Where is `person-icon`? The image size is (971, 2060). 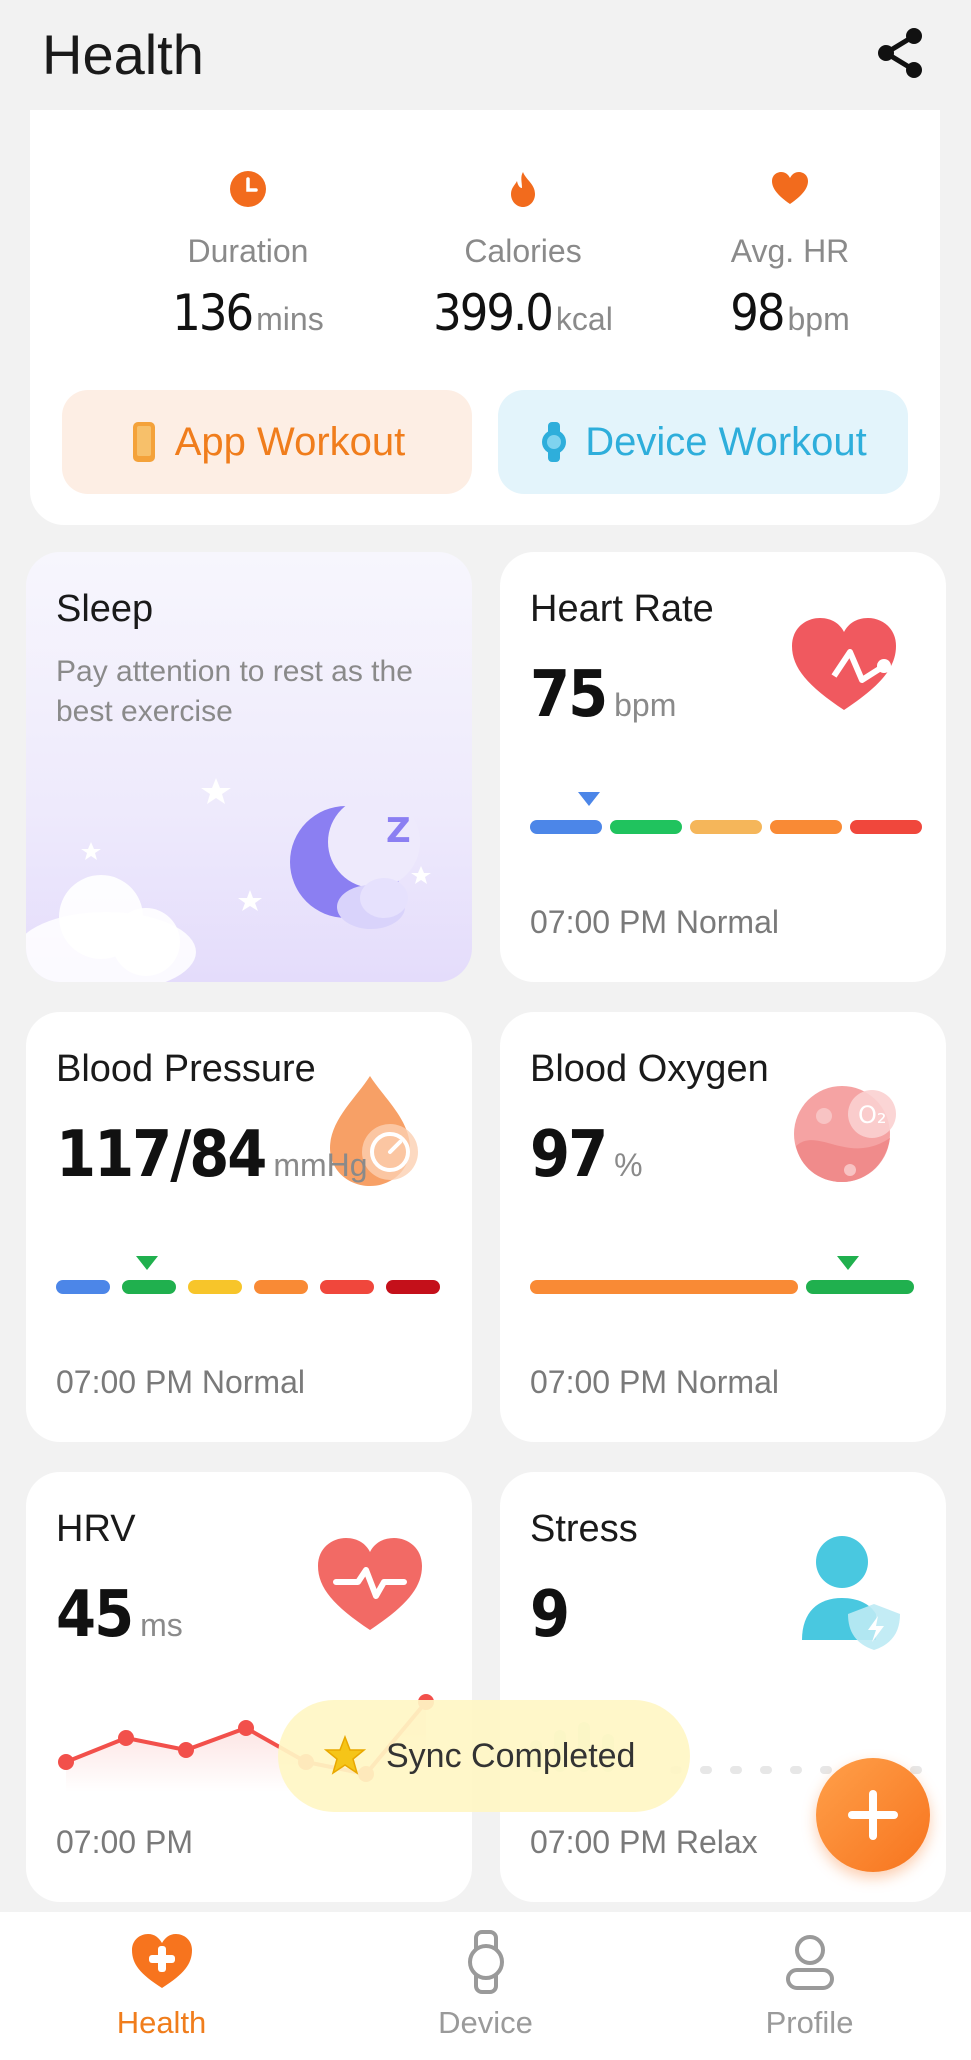 person-icon is located at coordinates (809, 1962).